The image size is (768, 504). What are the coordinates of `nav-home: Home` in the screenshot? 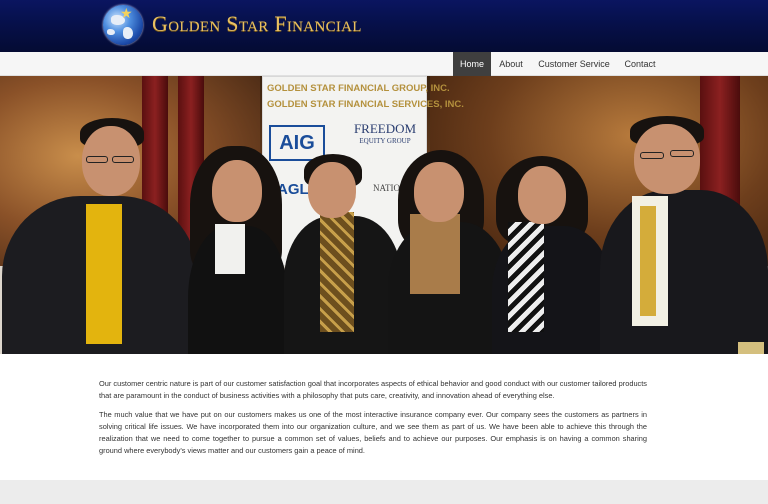 It's located at (472, 64).